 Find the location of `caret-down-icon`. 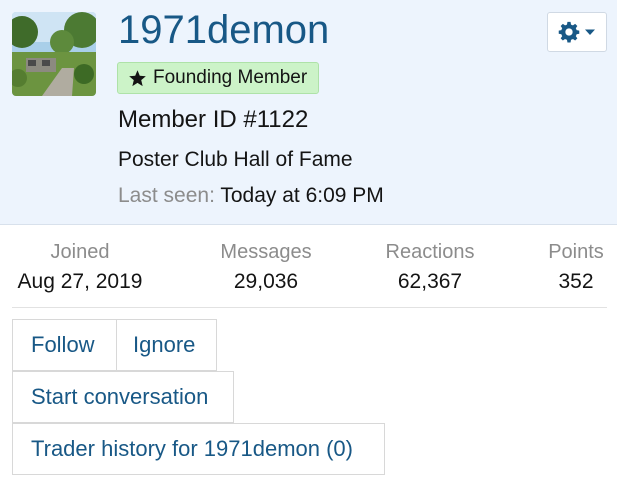

caret-down-icon is located at coordinates (590, 32).